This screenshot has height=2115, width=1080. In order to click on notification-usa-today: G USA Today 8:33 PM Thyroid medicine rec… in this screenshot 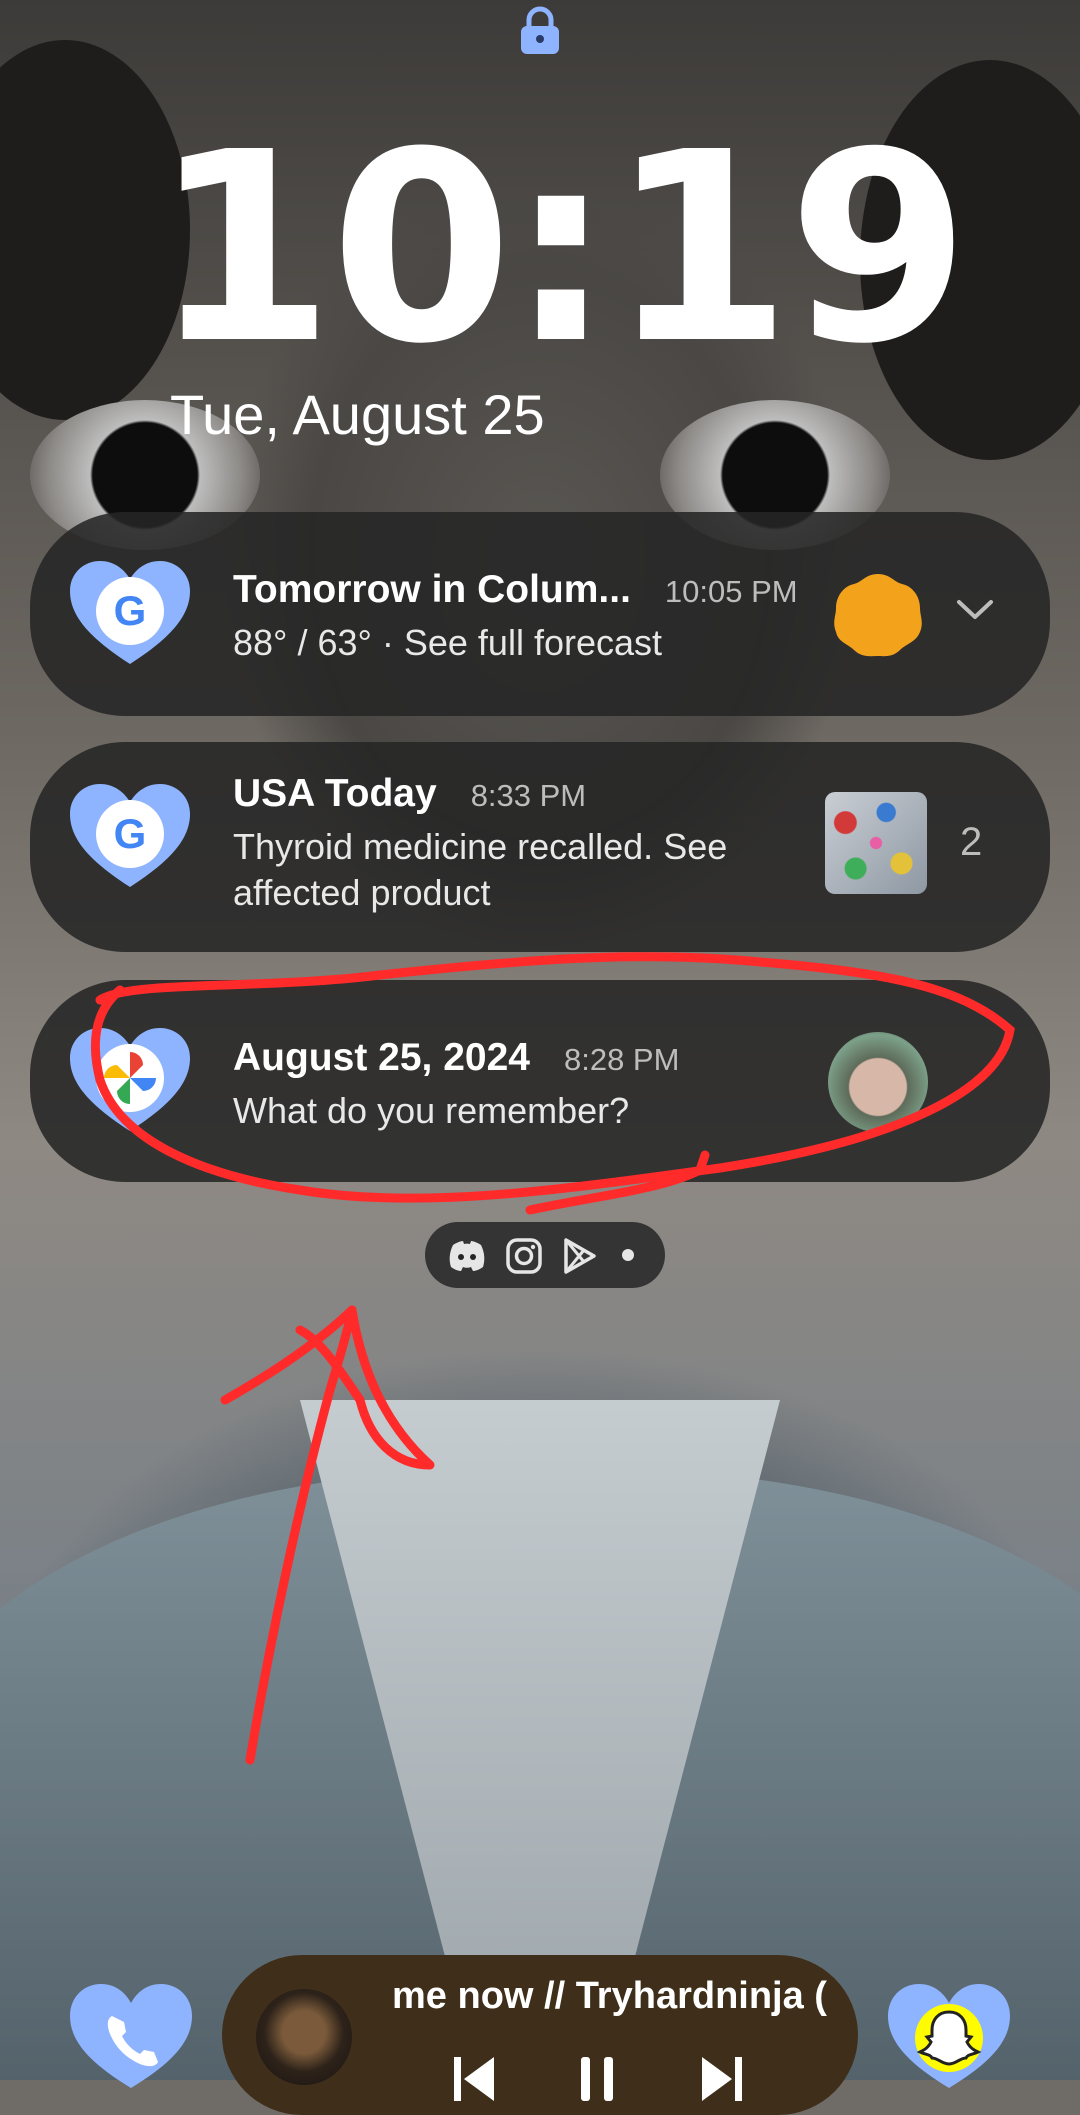, I will do `click(540, 847)`.